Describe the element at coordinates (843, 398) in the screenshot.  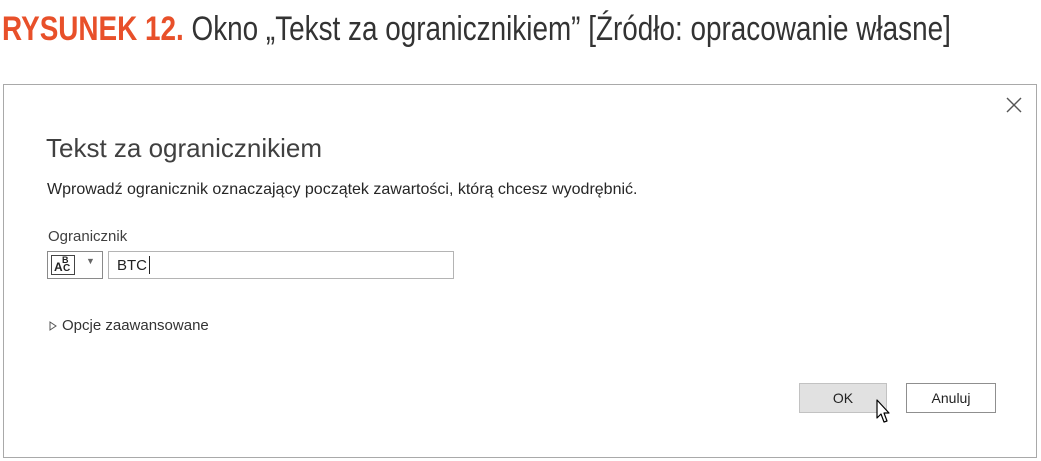
I see `ok-button: OK` at that location.